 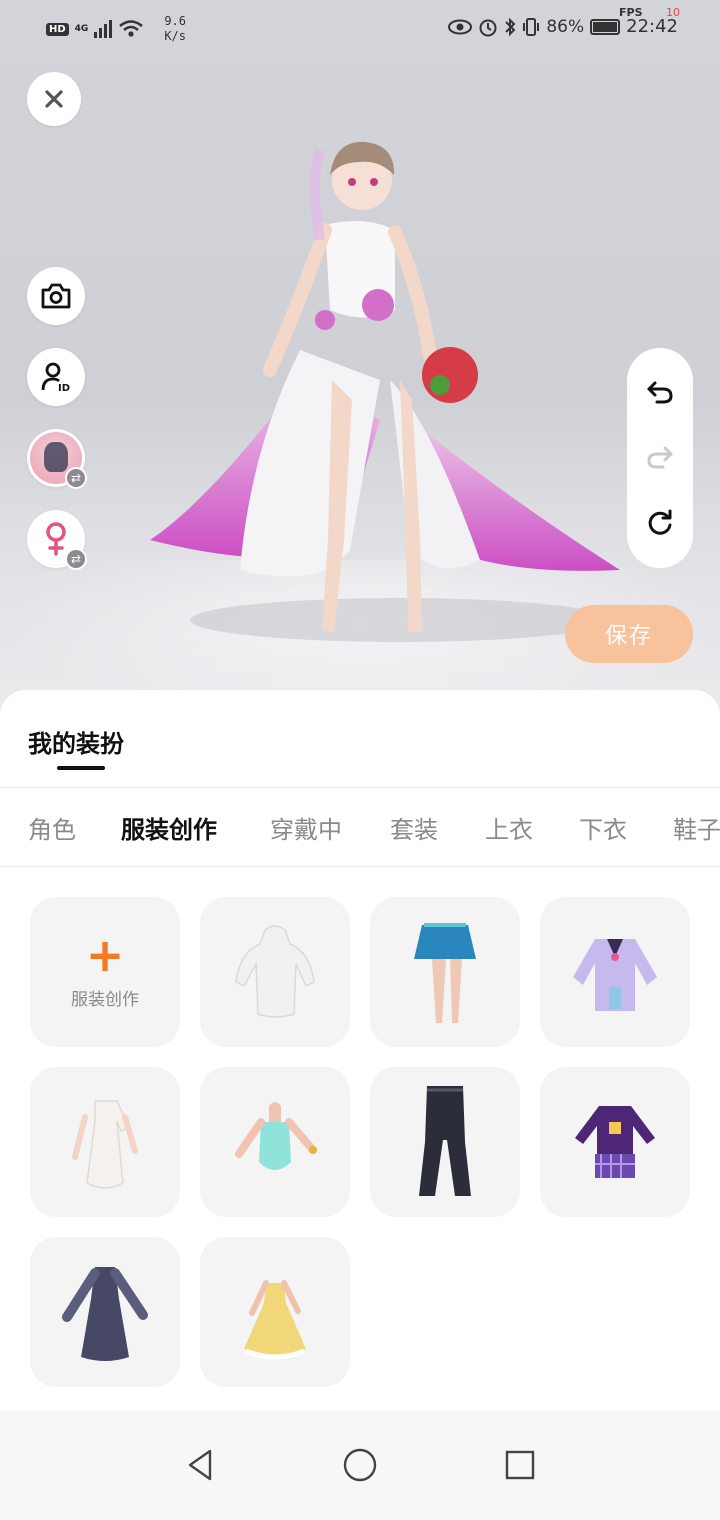 I want to click on camera-icon, so click(x=56, y=296).